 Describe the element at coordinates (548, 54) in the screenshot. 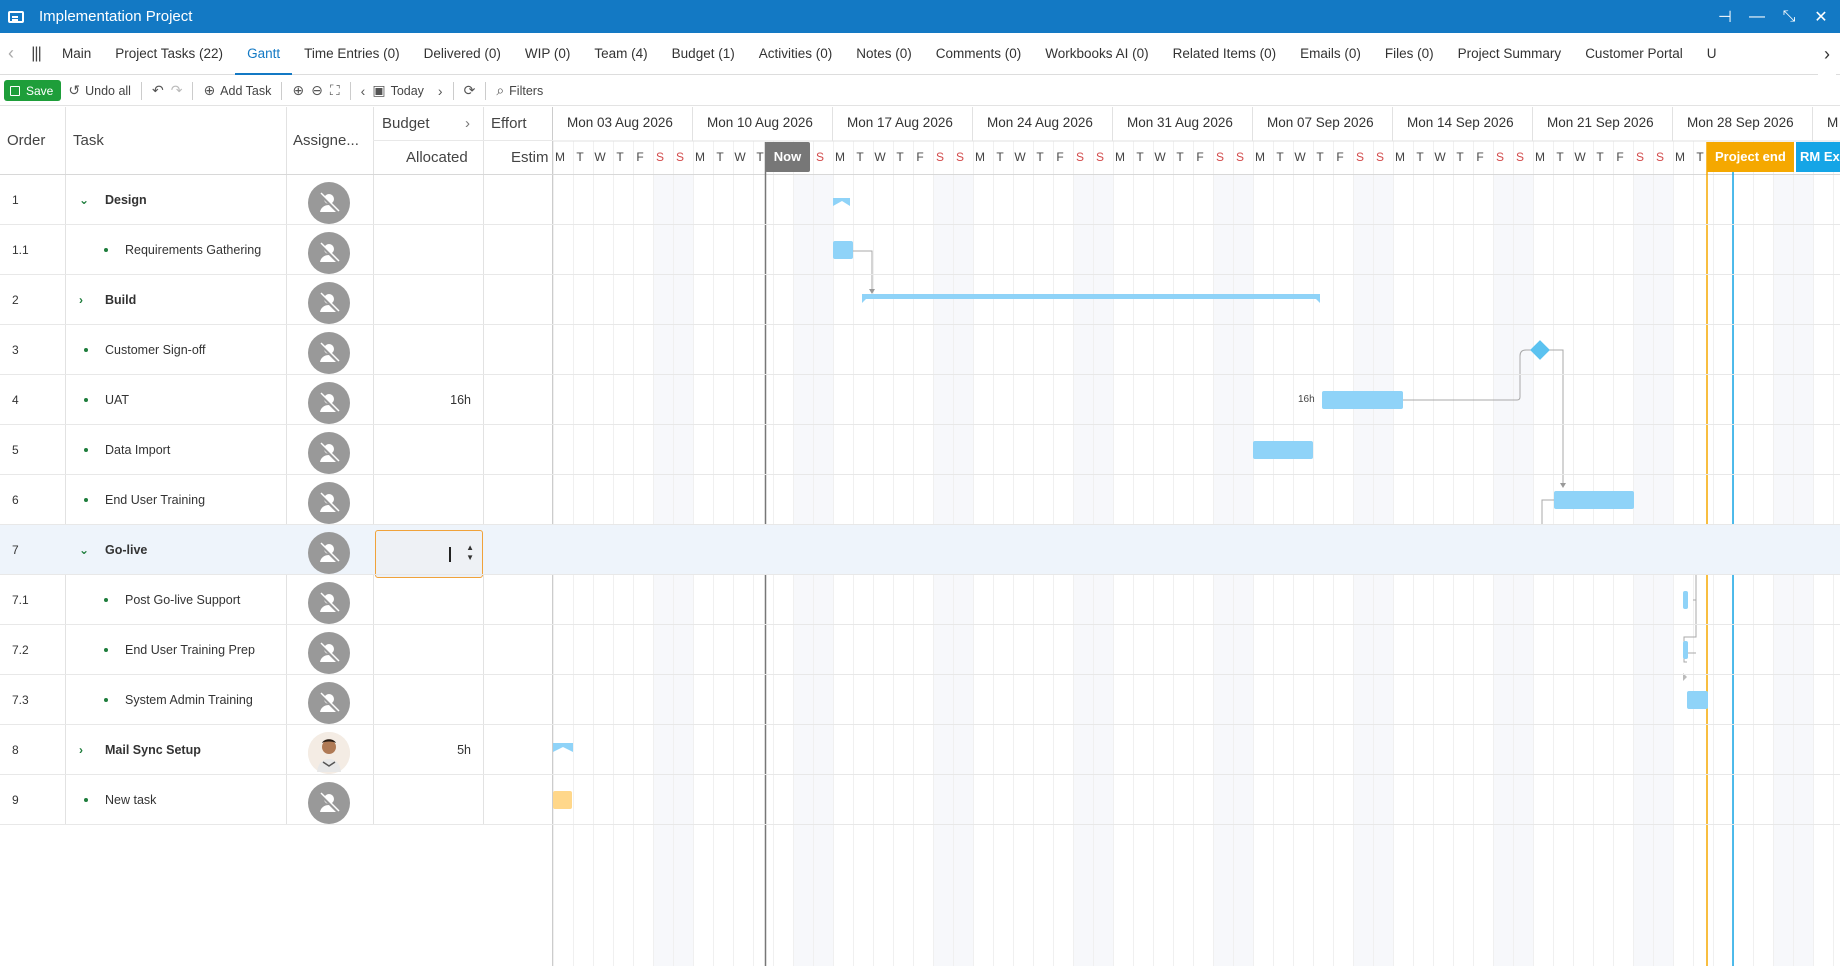

I see `tab-wip: WIP (0)` at that location.